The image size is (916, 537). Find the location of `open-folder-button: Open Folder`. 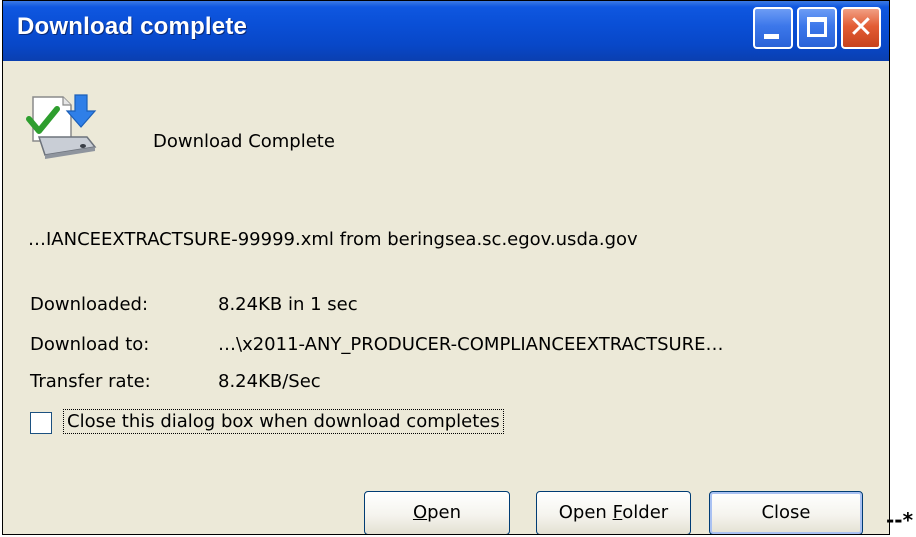

open-folder-button: Open Folder is located at coordinates (613, 512).